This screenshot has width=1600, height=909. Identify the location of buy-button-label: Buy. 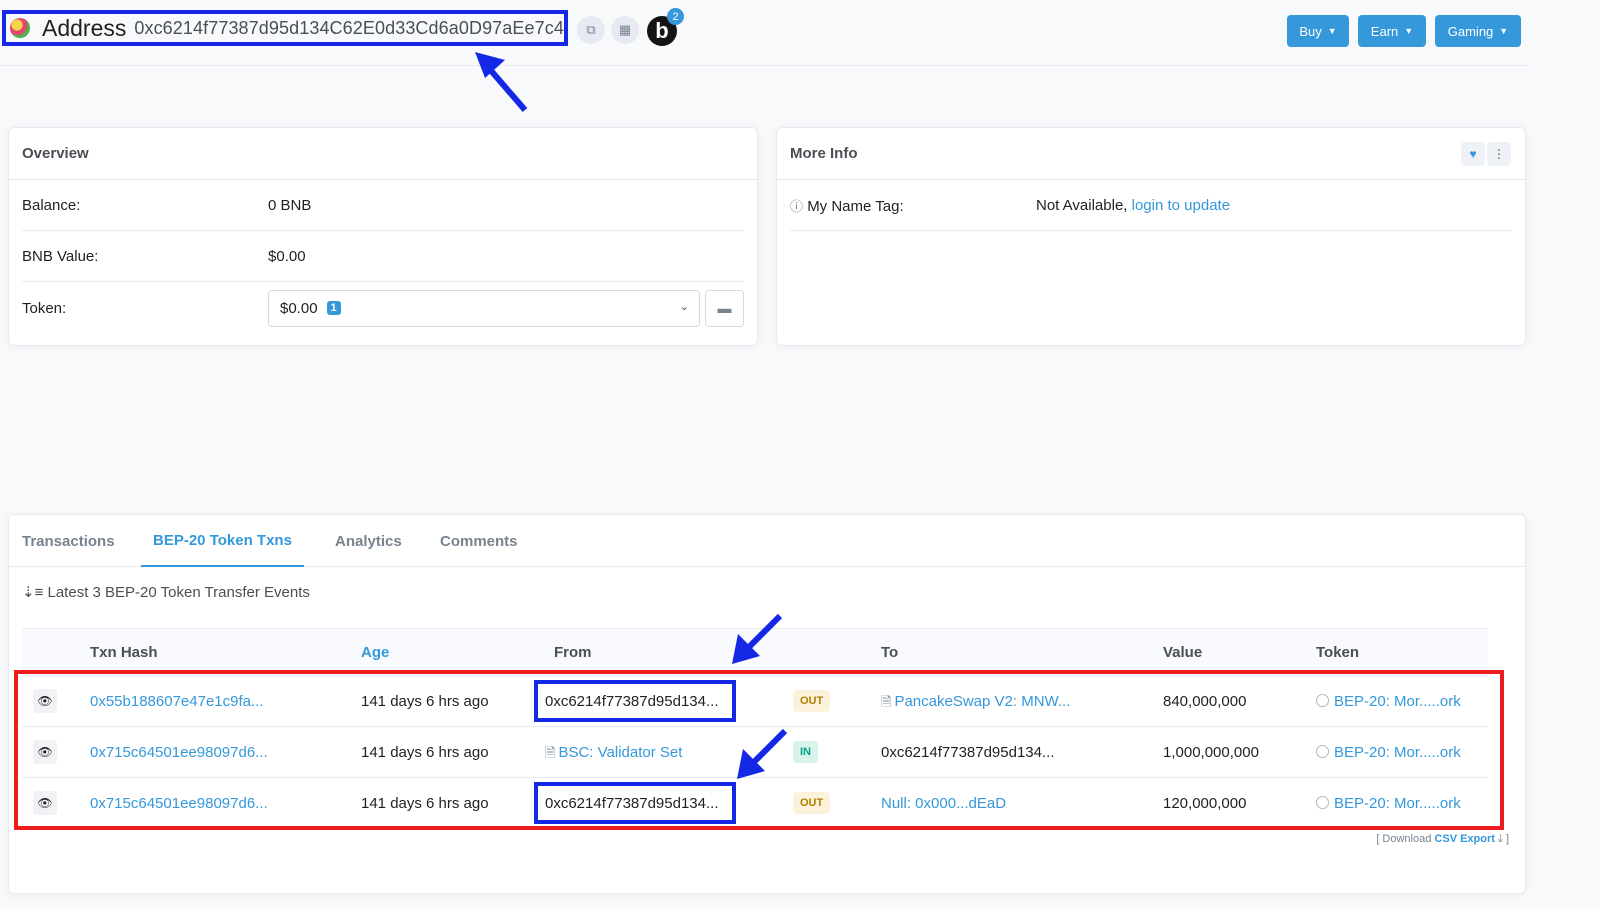
(1310, 31).